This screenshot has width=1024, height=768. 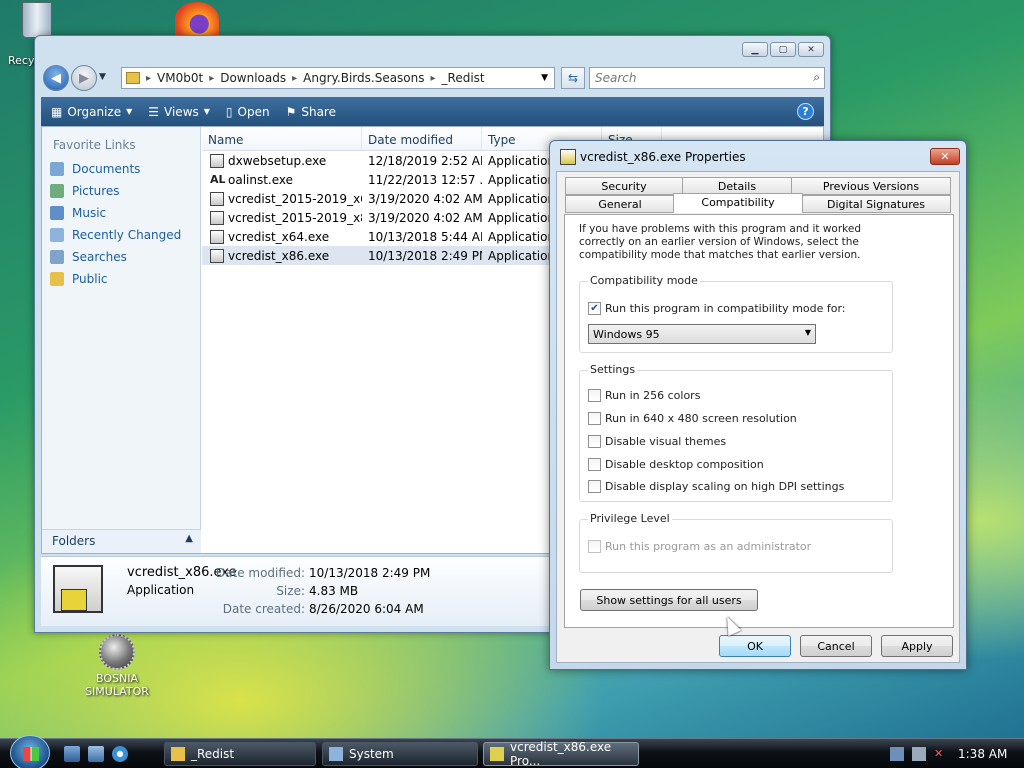 I want to click on views-button: ☰ Views ▼, so click(x=179, y=112).